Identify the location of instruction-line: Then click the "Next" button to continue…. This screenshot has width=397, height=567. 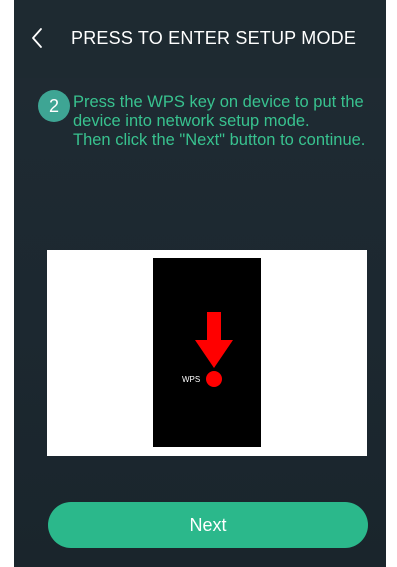
(219, 140).